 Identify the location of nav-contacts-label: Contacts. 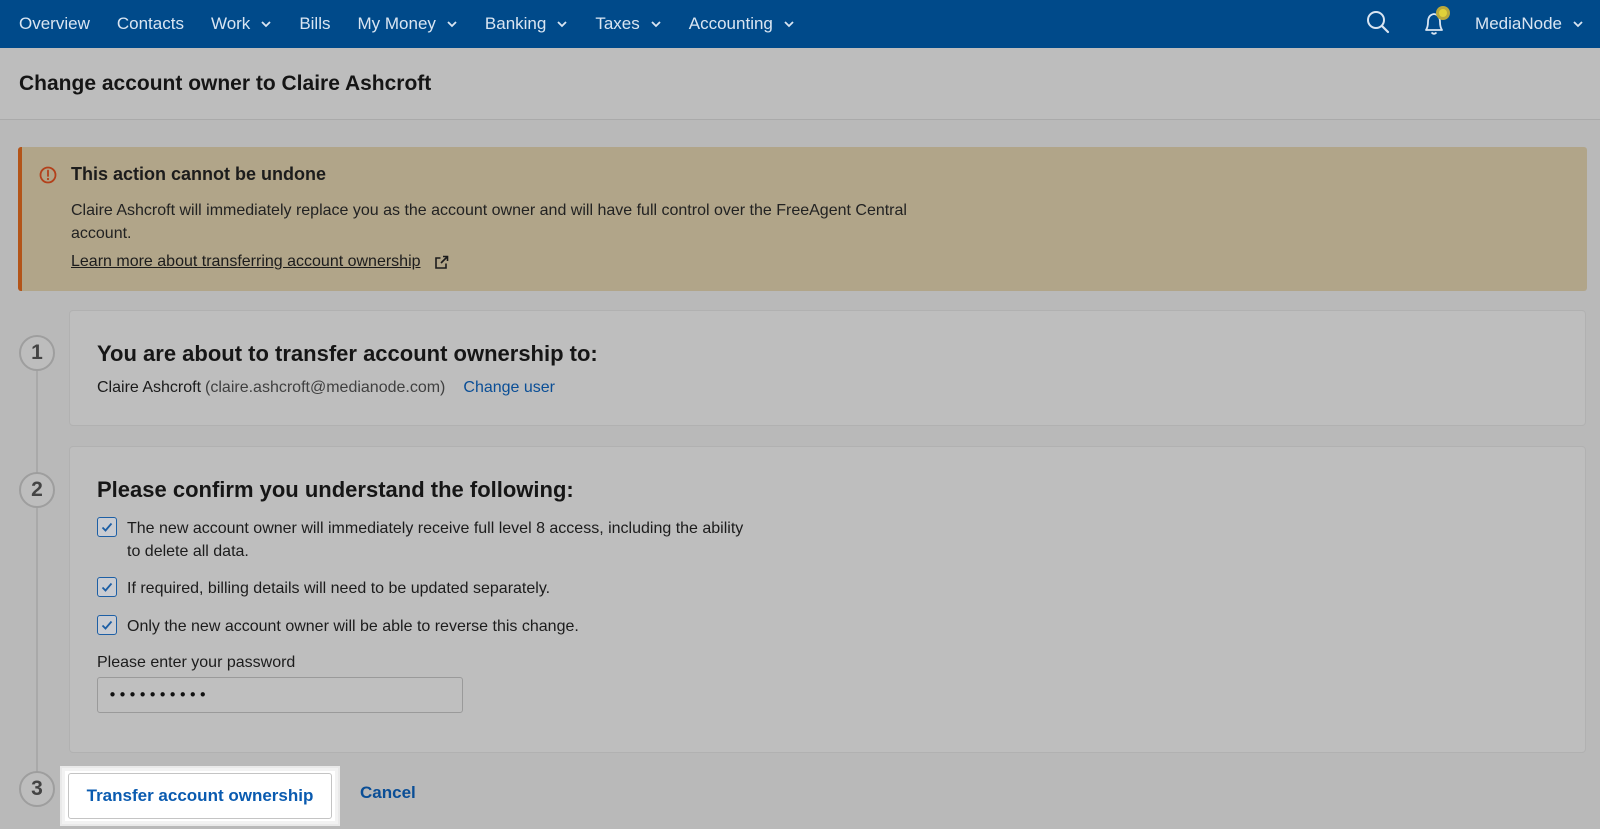
(150, 23).